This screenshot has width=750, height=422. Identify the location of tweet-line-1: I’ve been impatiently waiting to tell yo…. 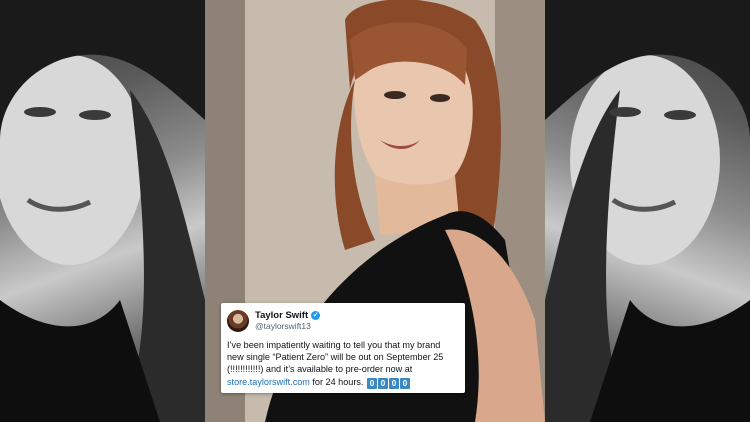
(334, 345).